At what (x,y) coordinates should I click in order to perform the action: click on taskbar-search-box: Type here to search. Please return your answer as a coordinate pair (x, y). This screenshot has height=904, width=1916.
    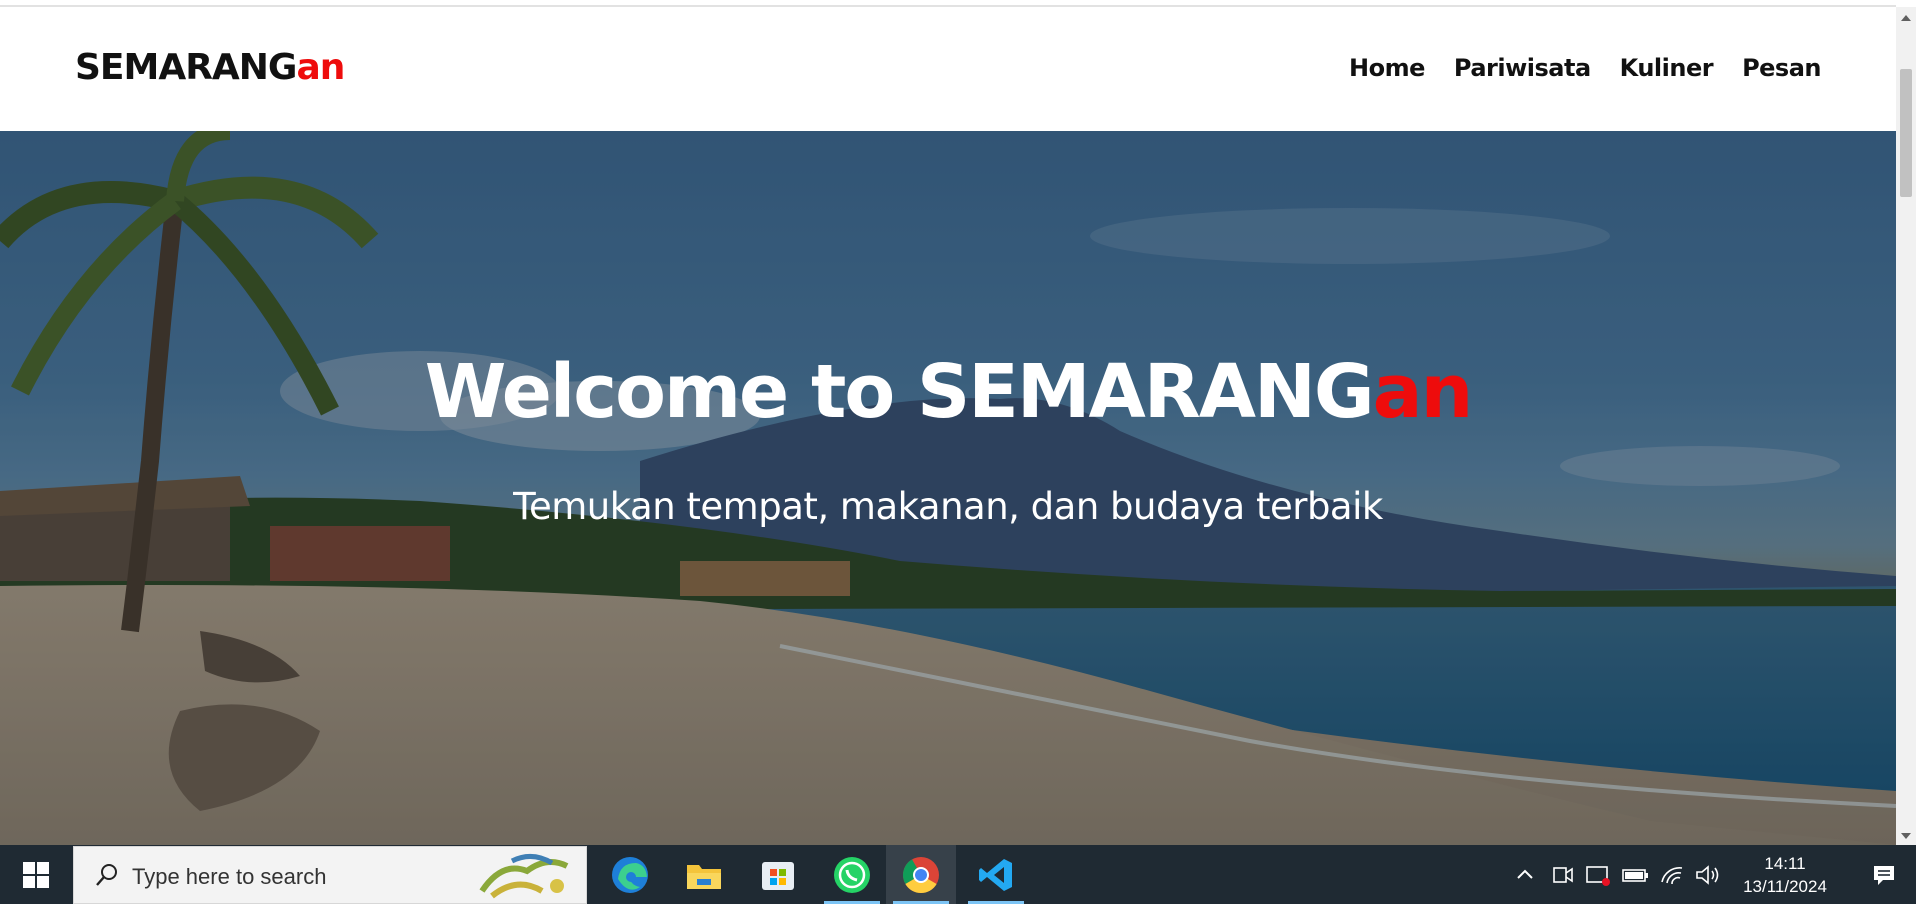
    Looking at the image, I should click on (330, 875).